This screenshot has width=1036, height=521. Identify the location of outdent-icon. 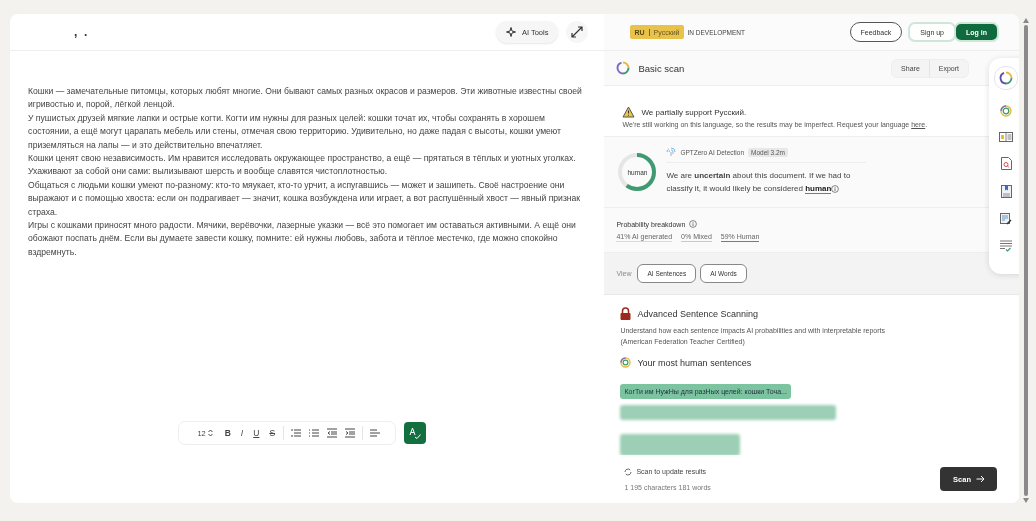
(332, 433).